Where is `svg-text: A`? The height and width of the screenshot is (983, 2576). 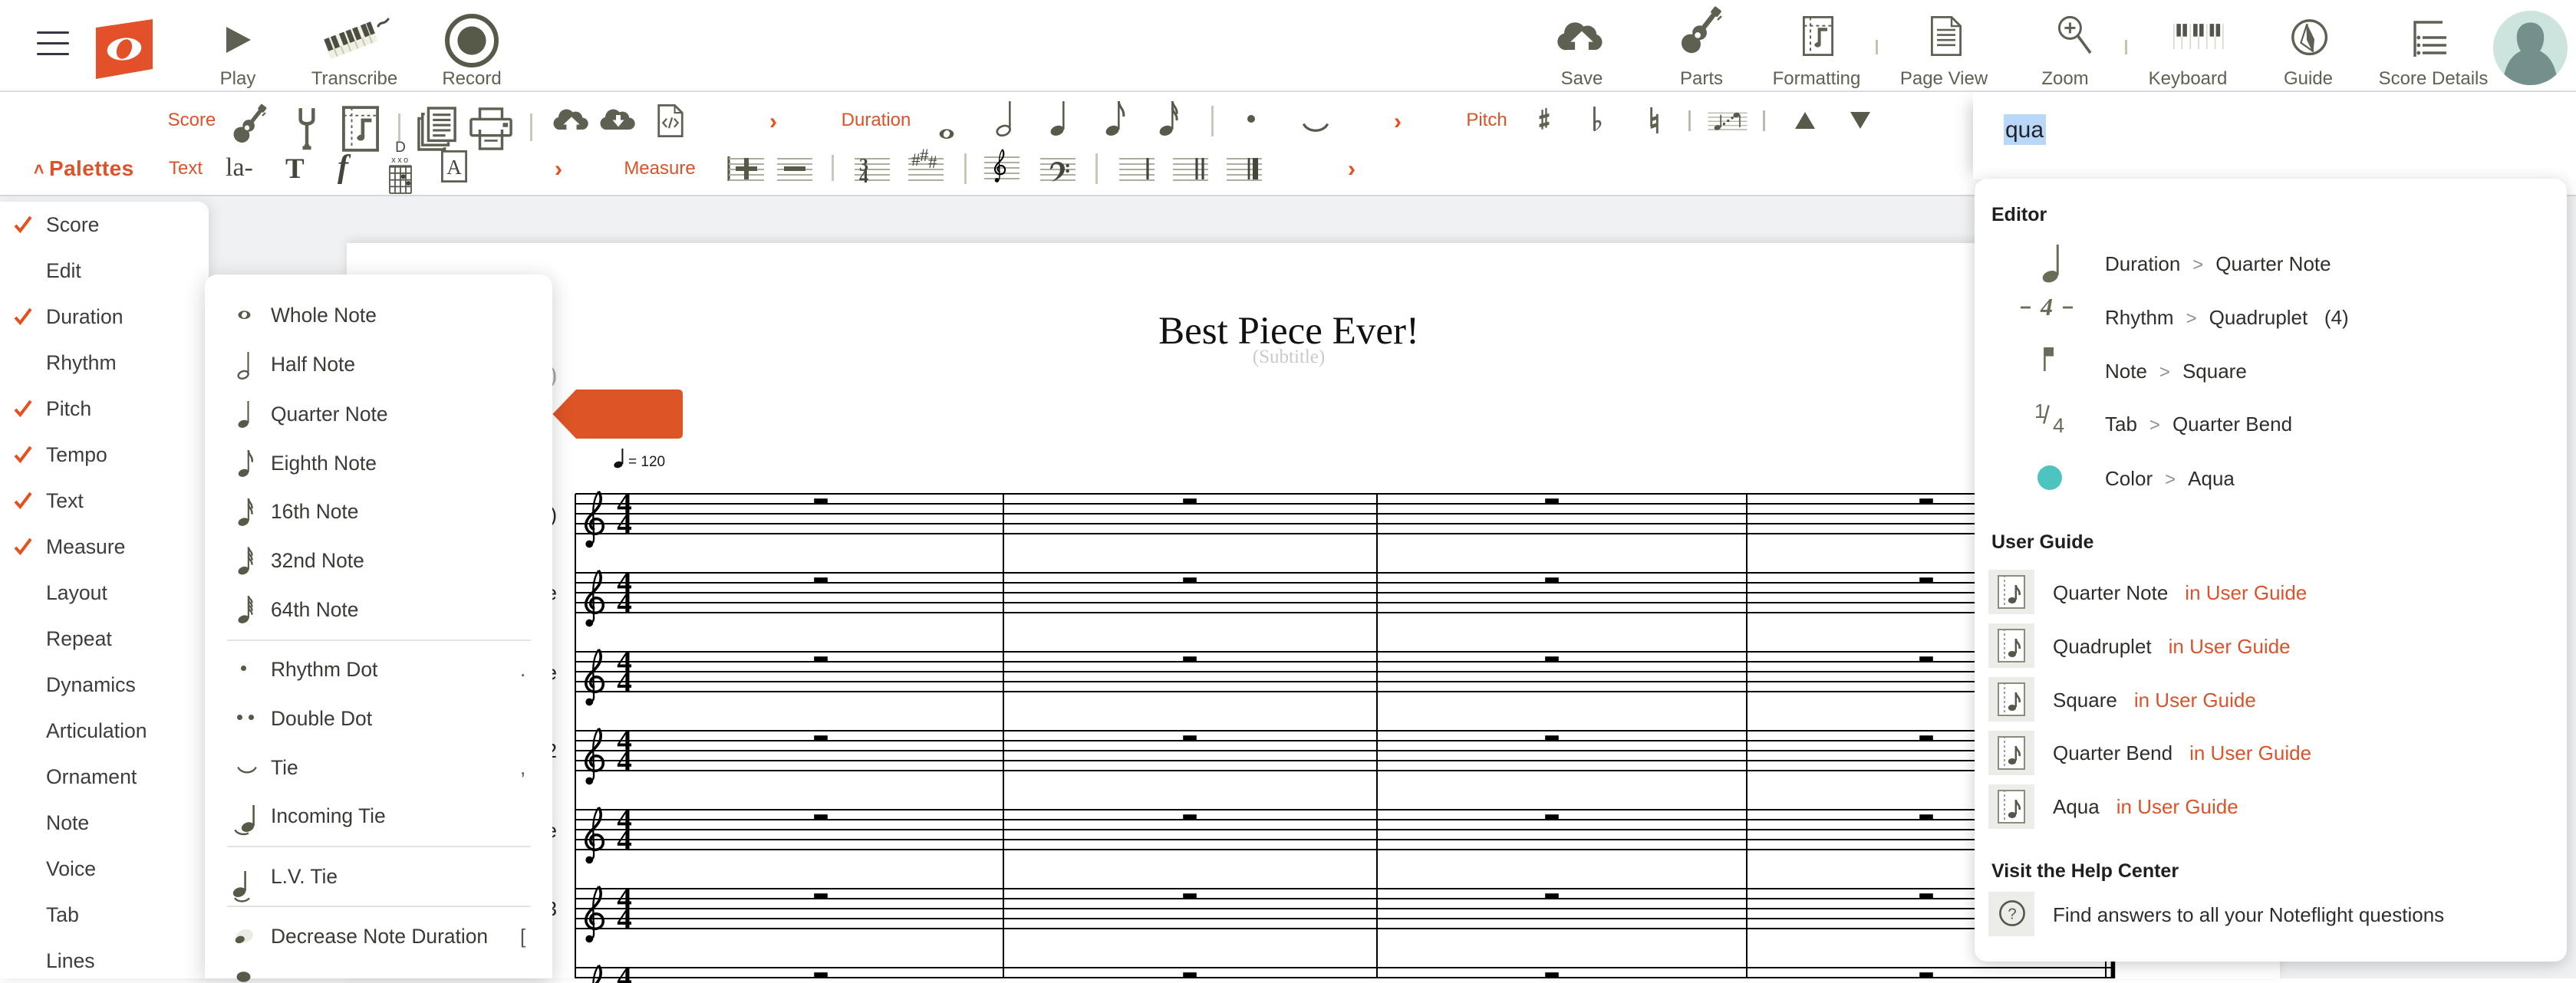
svg-text: A is located at coordinates (454, 167).